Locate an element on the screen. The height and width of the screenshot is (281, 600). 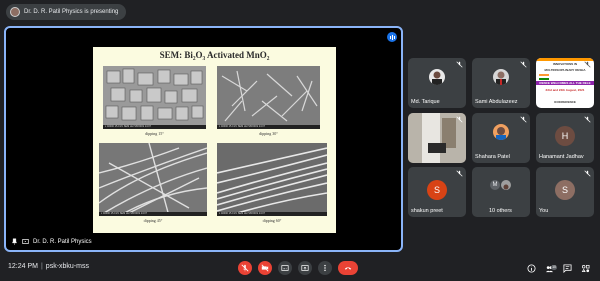
mic-toggle-button is located at coordinates (245, 268).